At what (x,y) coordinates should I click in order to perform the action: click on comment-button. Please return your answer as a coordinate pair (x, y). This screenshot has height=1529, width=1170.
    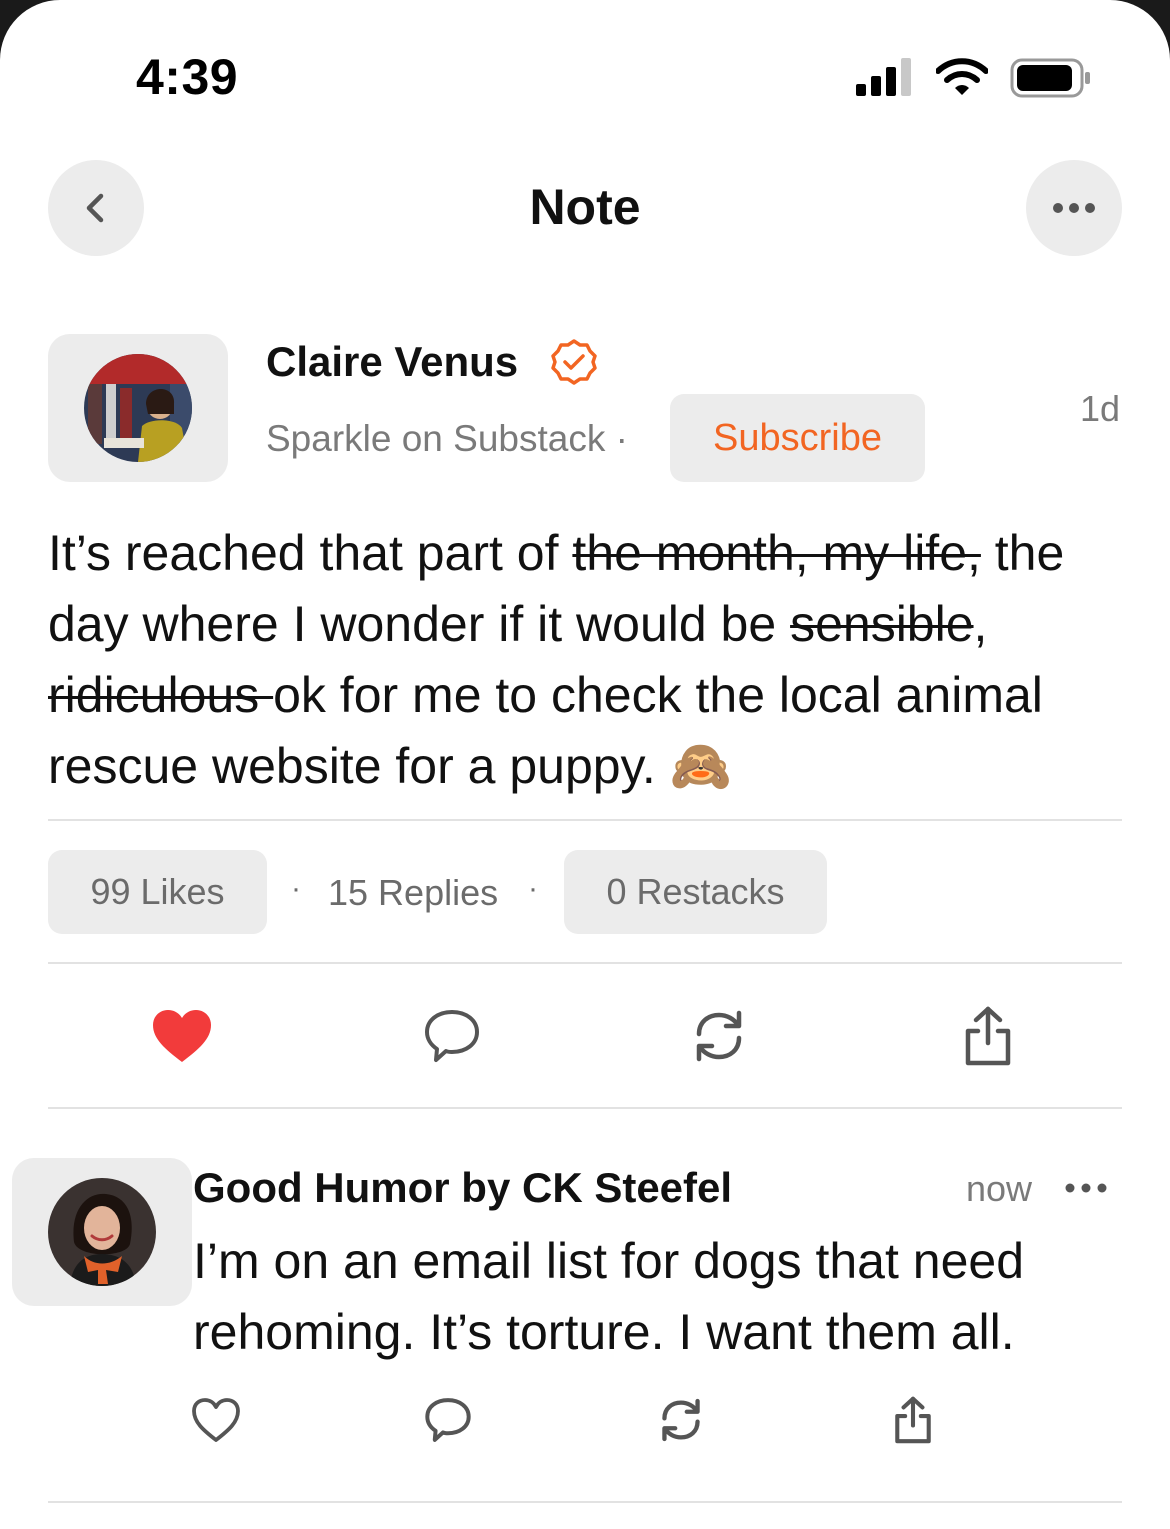
    Looking at the image, I should click on (452, 1036).